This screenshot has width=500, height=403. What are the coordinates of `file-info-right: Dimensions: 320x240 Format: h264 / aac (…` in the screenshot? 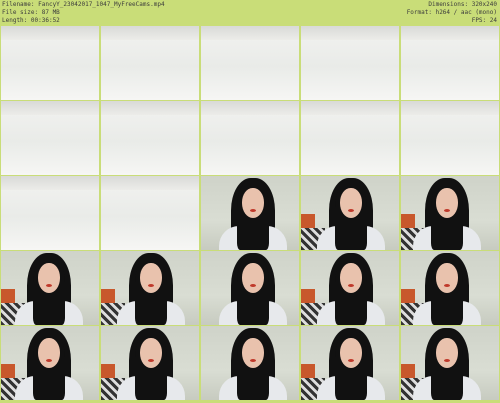 It's located at (452, 13).